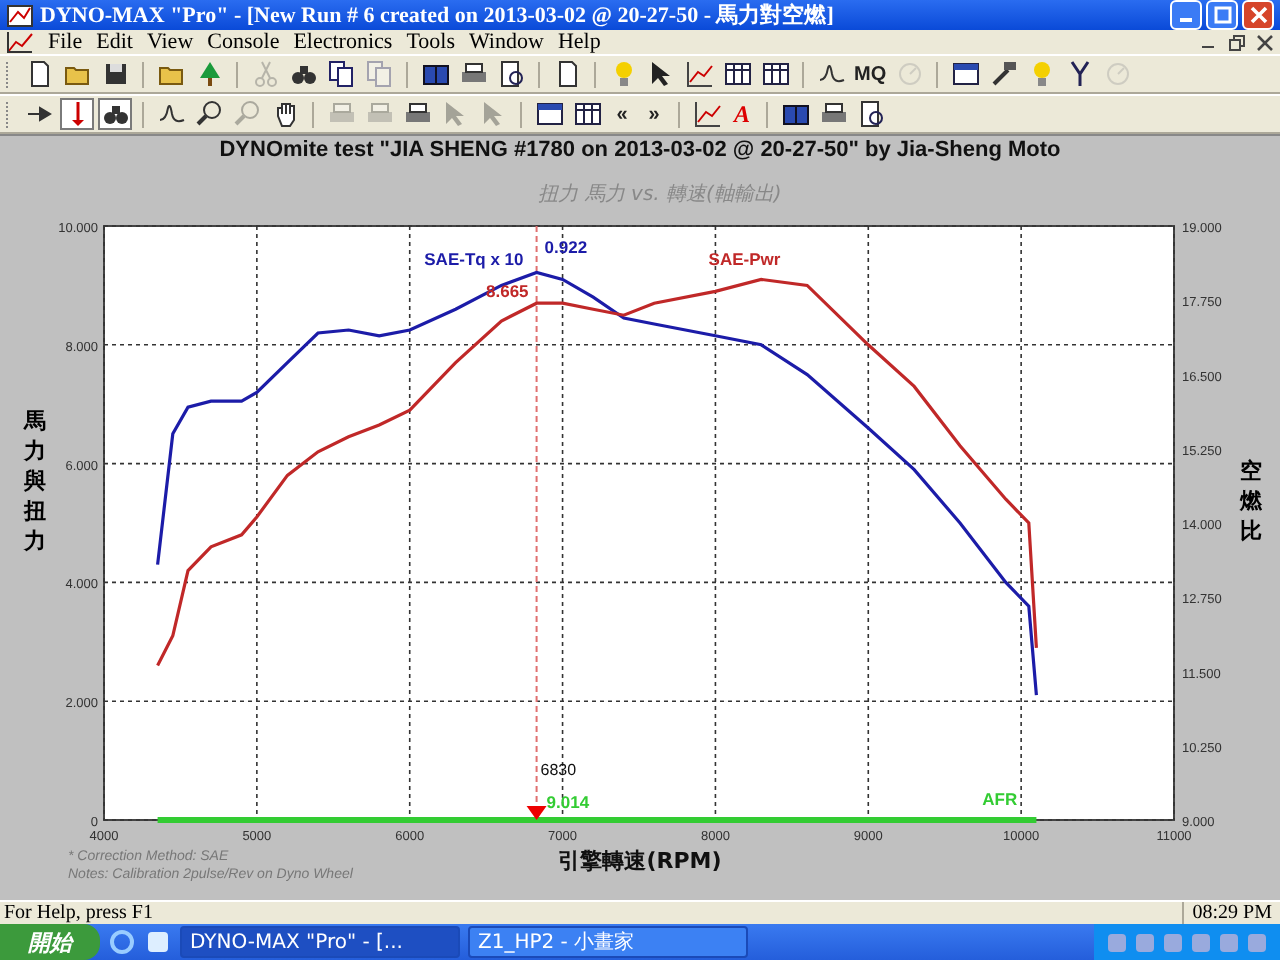 The width and height of the screenshot is (1280, 960). Describe the element at coordinates (114, 42) in the screenshot. I see `menu-item: Edit` at that location.